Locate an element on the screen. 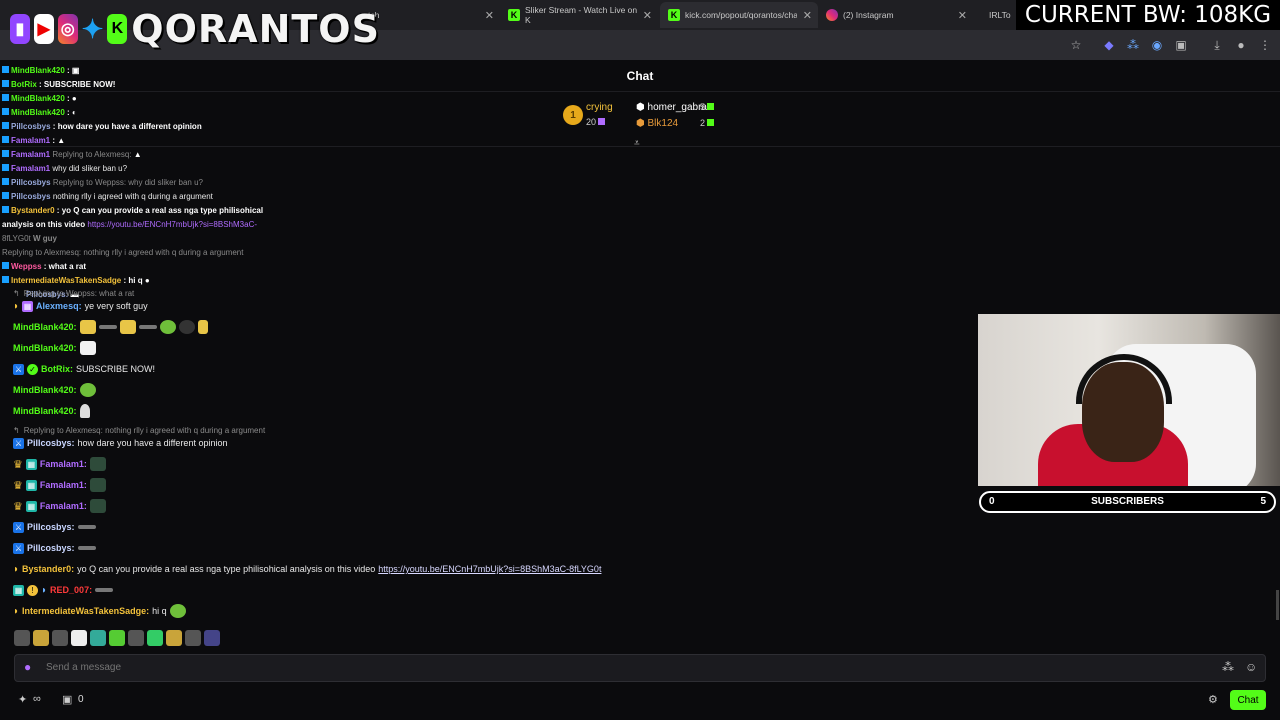  subscriber-goal-bar: 0 SUBSCRIBERS 5 is located at coordinates (1127, 502).